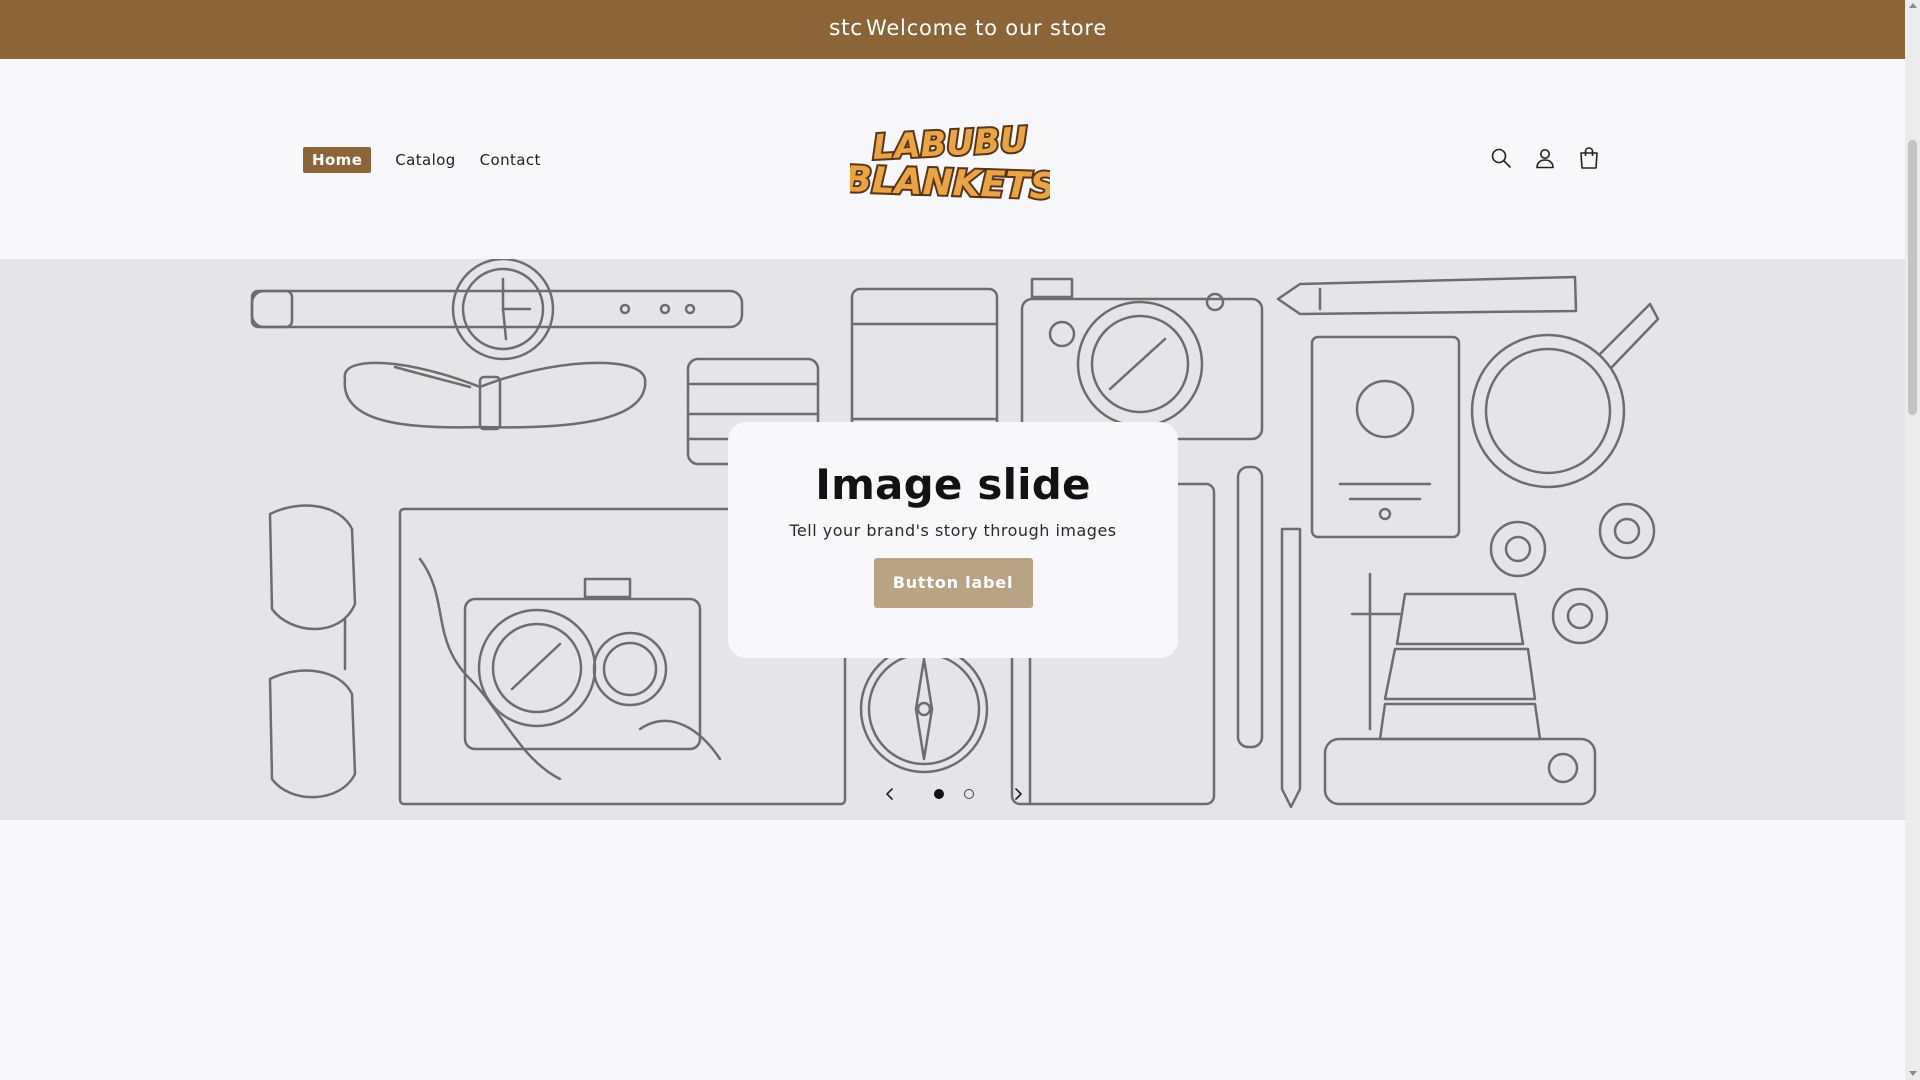 The width and height of the screenshot is (1920, 1080). I want to click on cart-icon, so click(1589, 158).